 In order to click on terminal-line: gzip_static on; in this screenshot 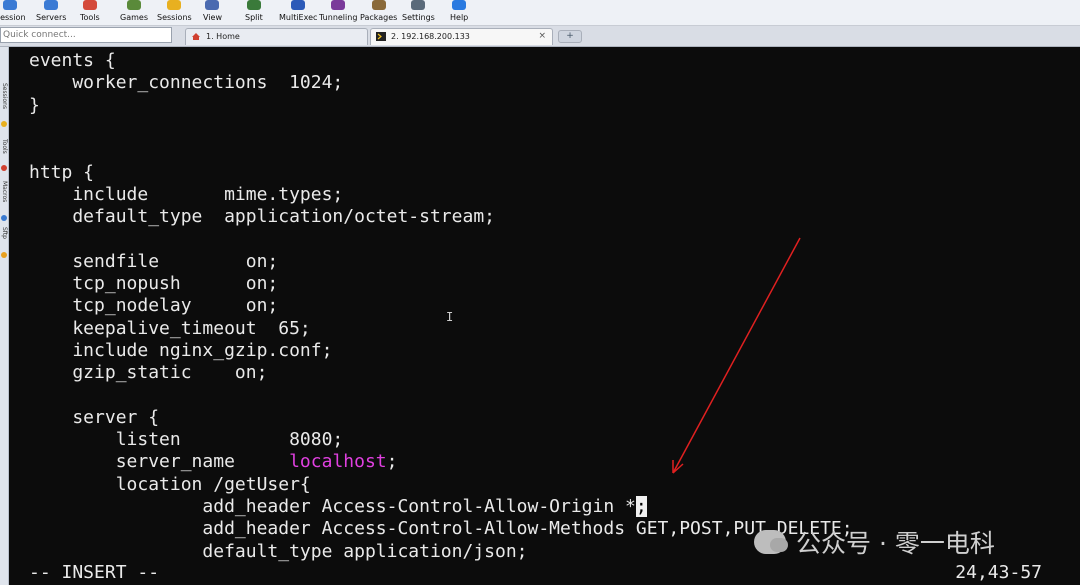, I will do `click(148, 373)`.